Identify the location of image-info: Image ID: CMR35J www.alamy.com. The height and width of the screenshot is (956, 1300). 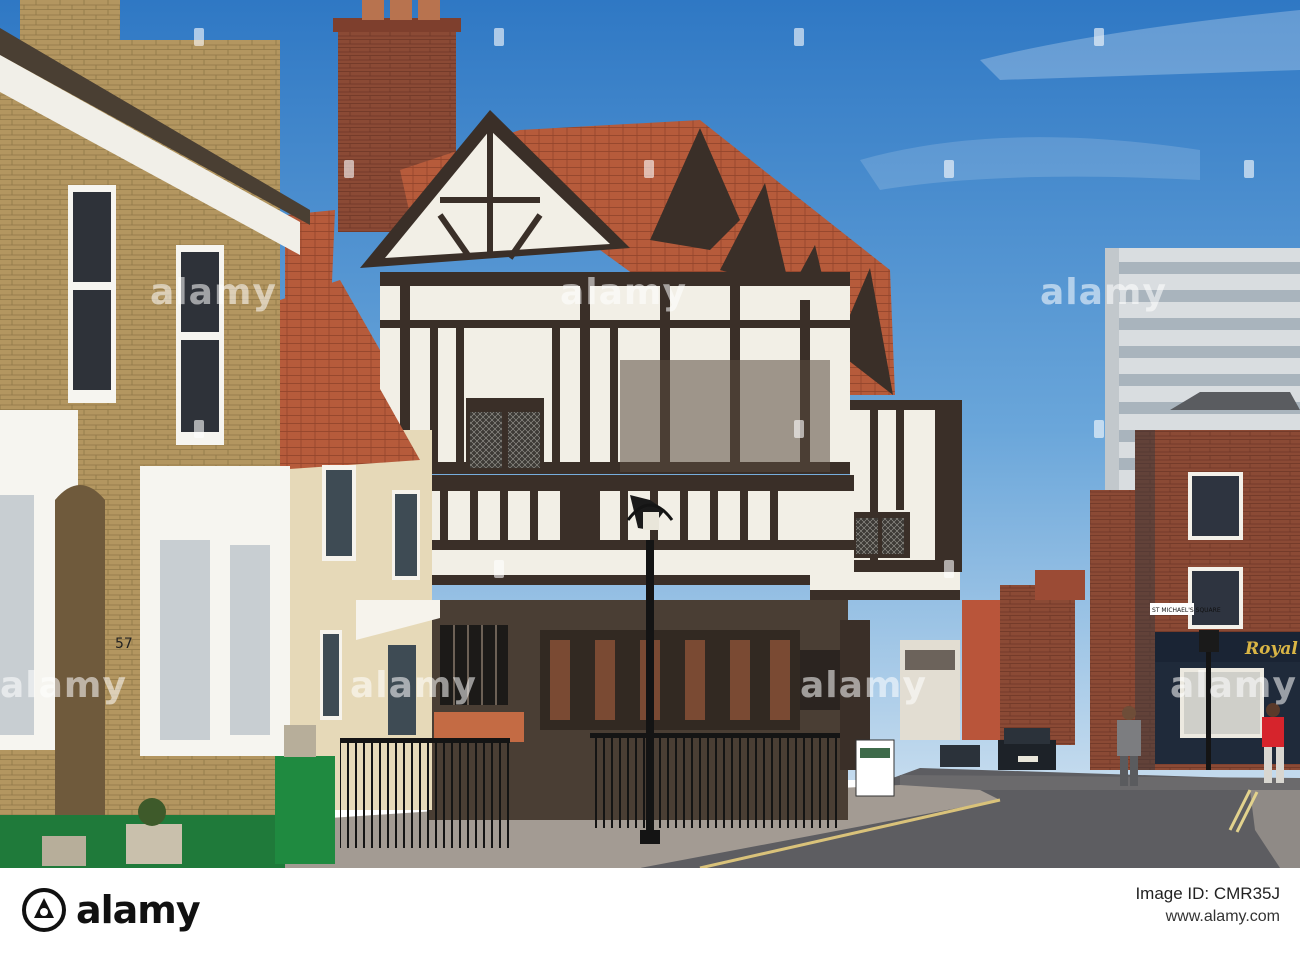
(1207, 905).